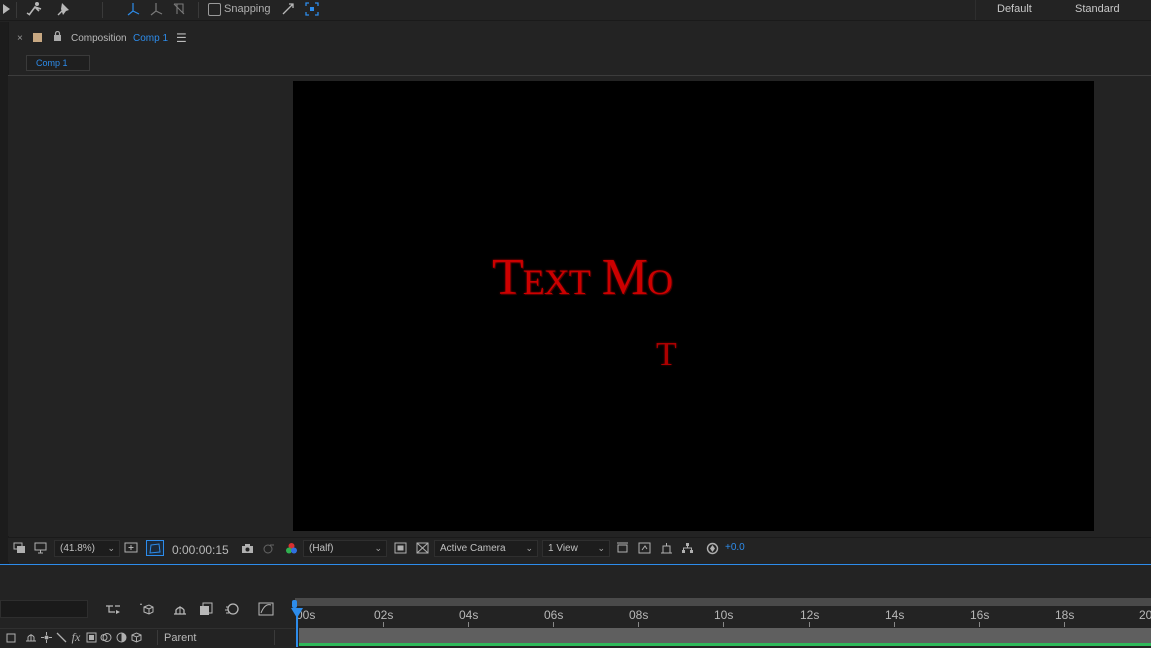  What do you see at coordinates (155, 548) in the screenshot?
I see `mask-visibility-icon` at bounding box center [155, 548].